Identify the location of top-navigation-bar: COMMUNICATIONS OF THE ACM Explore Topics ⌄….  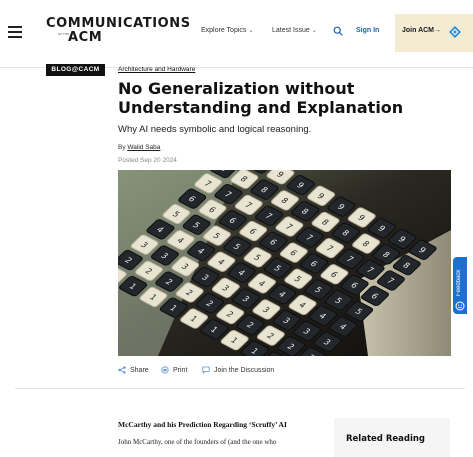
(236, 34).